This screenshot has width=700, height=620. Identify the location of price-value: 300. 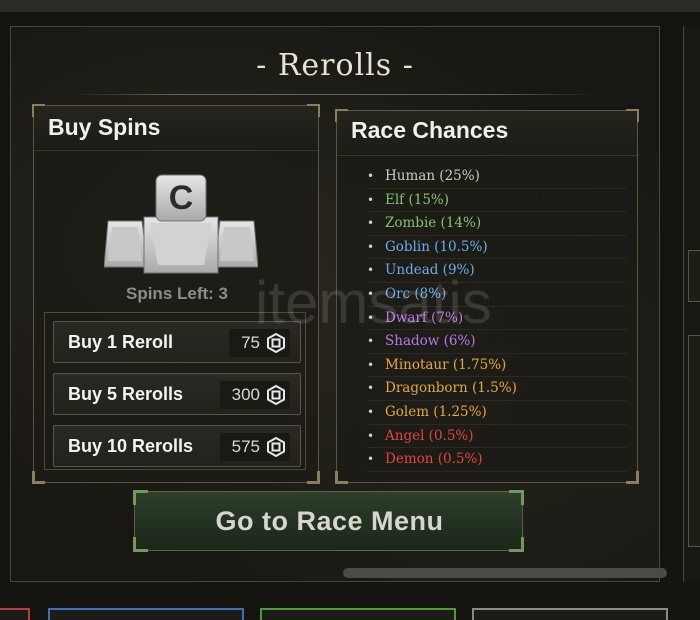
(245, 394).